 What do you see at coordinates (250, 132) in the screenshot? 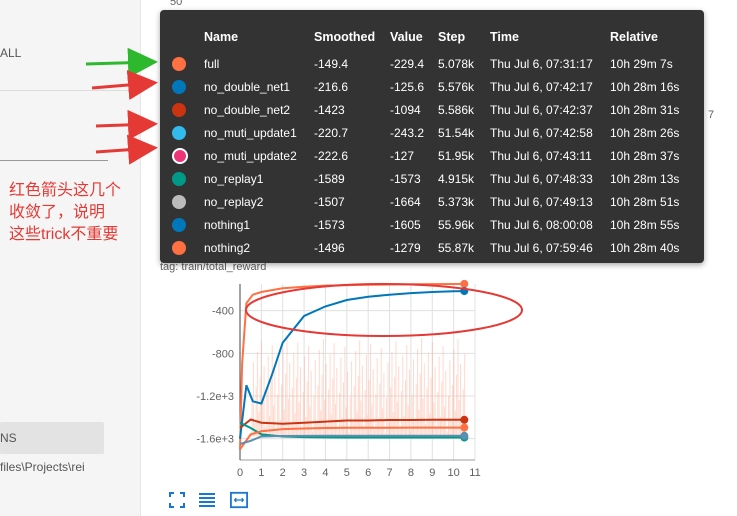
I see `tooltip-cell-name: no_muti_update1` at bounding box center [250, 132].